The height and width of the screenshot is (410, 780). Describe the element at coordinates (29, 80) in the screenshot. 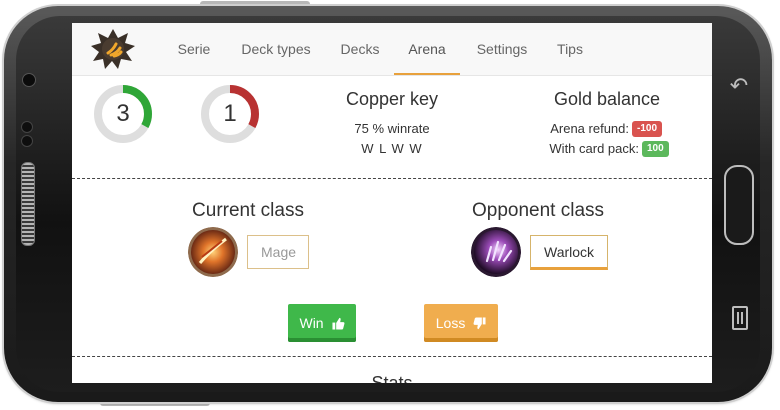

I see `camera-icon` at that location.